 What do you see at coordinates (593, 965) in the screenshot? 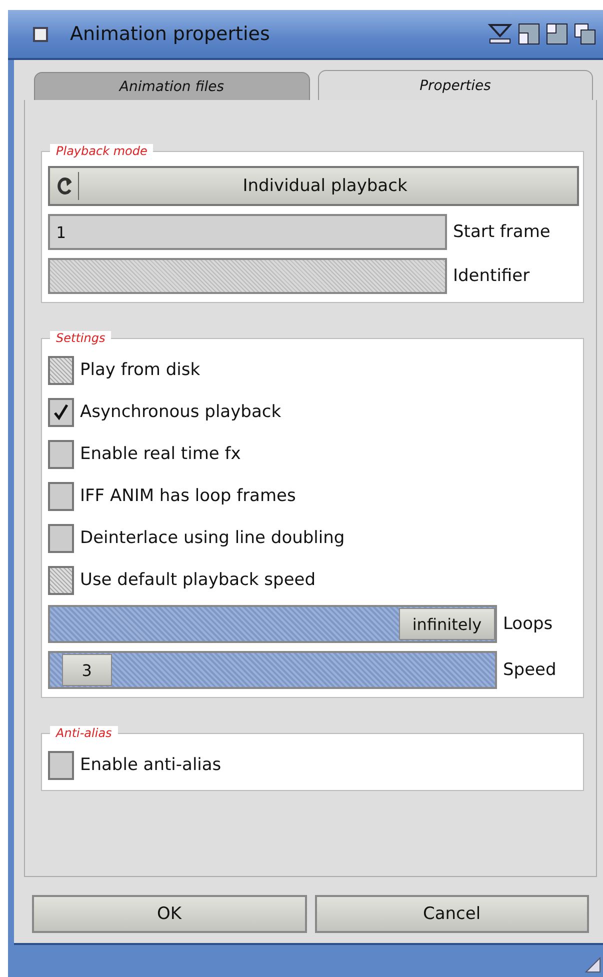
I see `resize-grip-icon` at bounding box center [593, 965].